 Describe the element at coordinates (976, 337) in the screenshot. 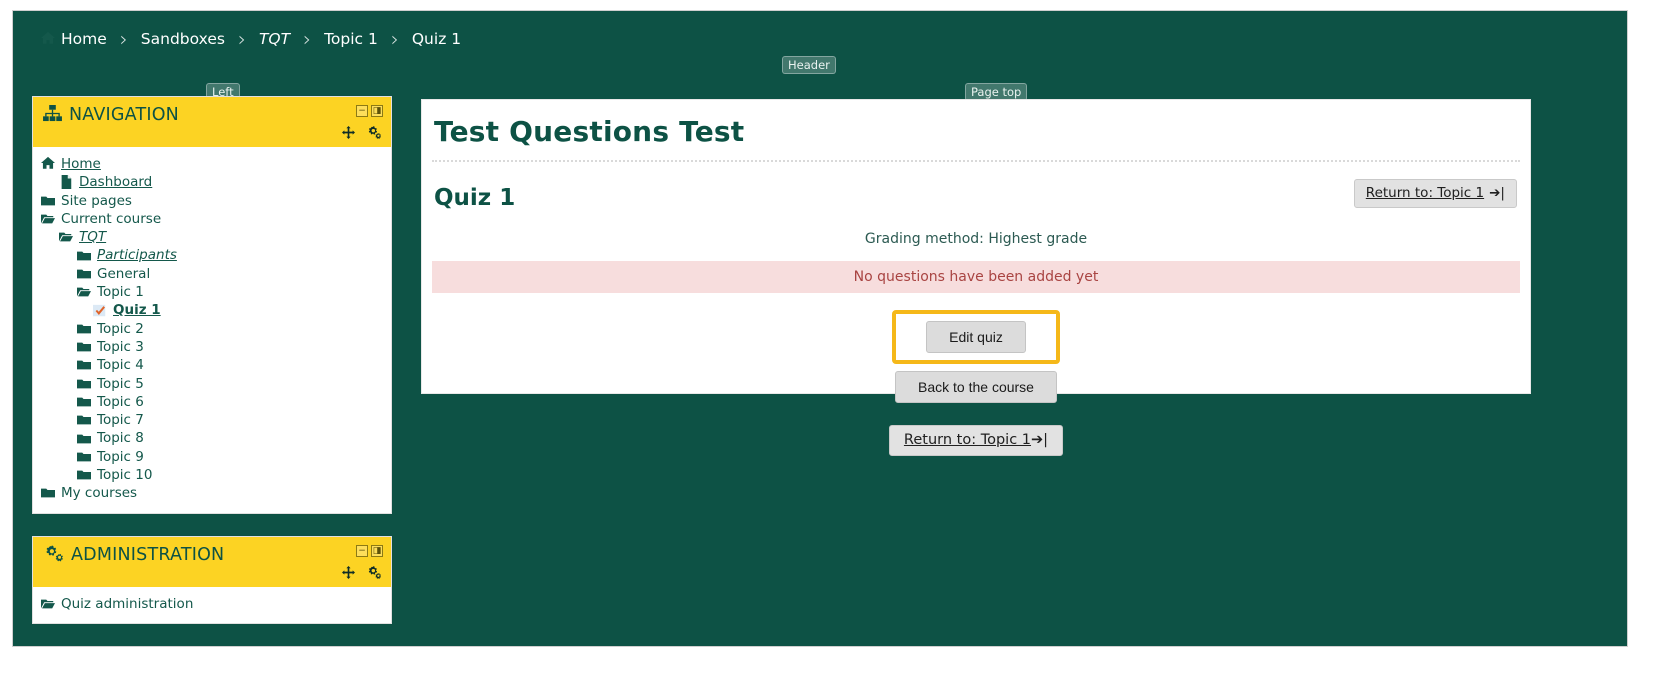

I see `edit-quiz-button: Edit quiz` at that location.